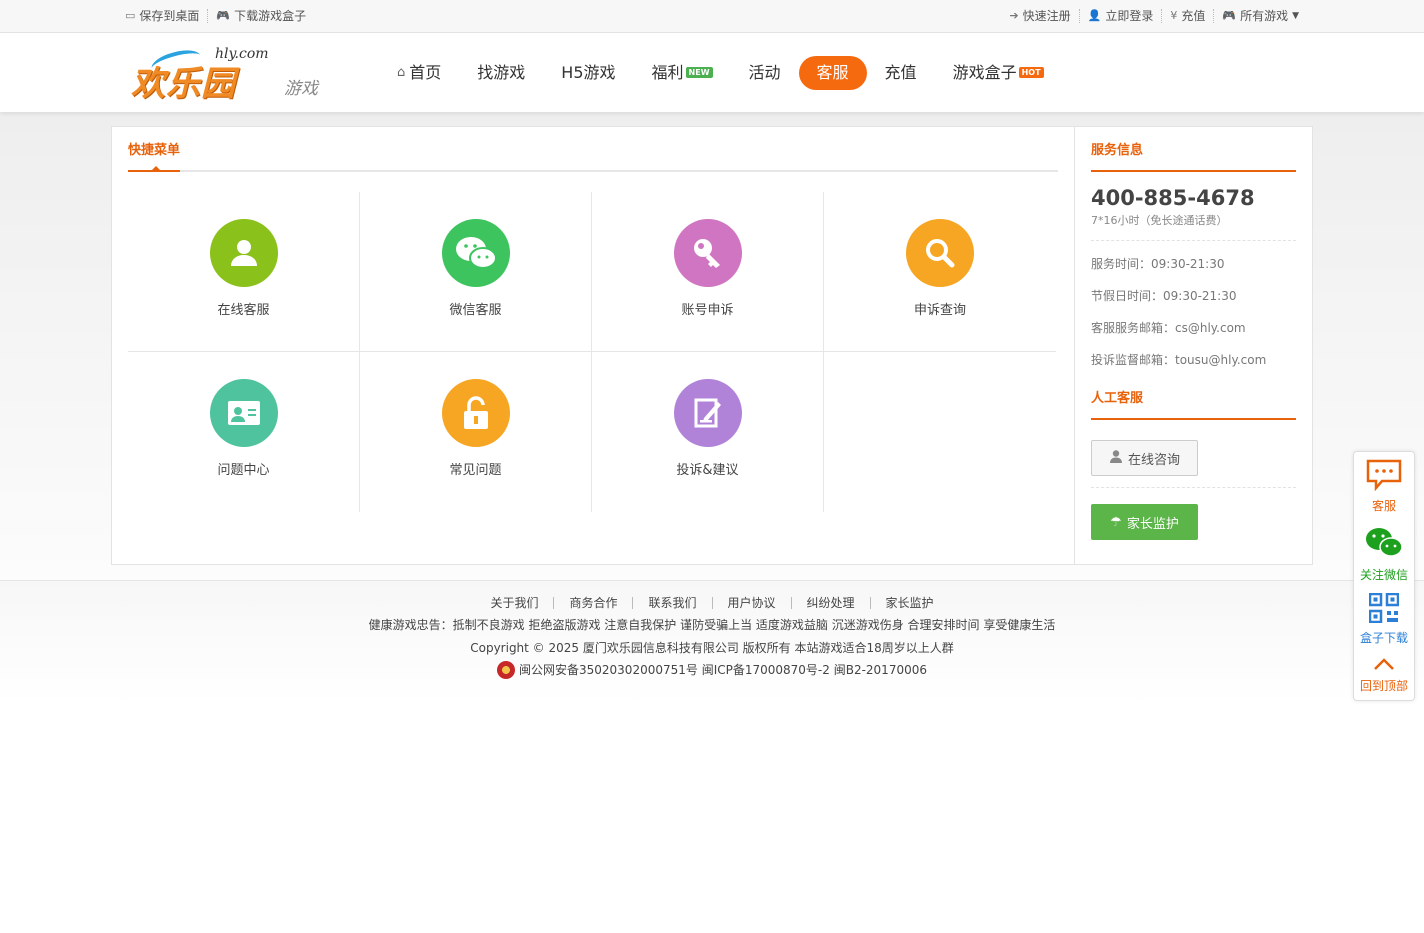  I want to click on hot-badge: HOT, so click(1031, 72).